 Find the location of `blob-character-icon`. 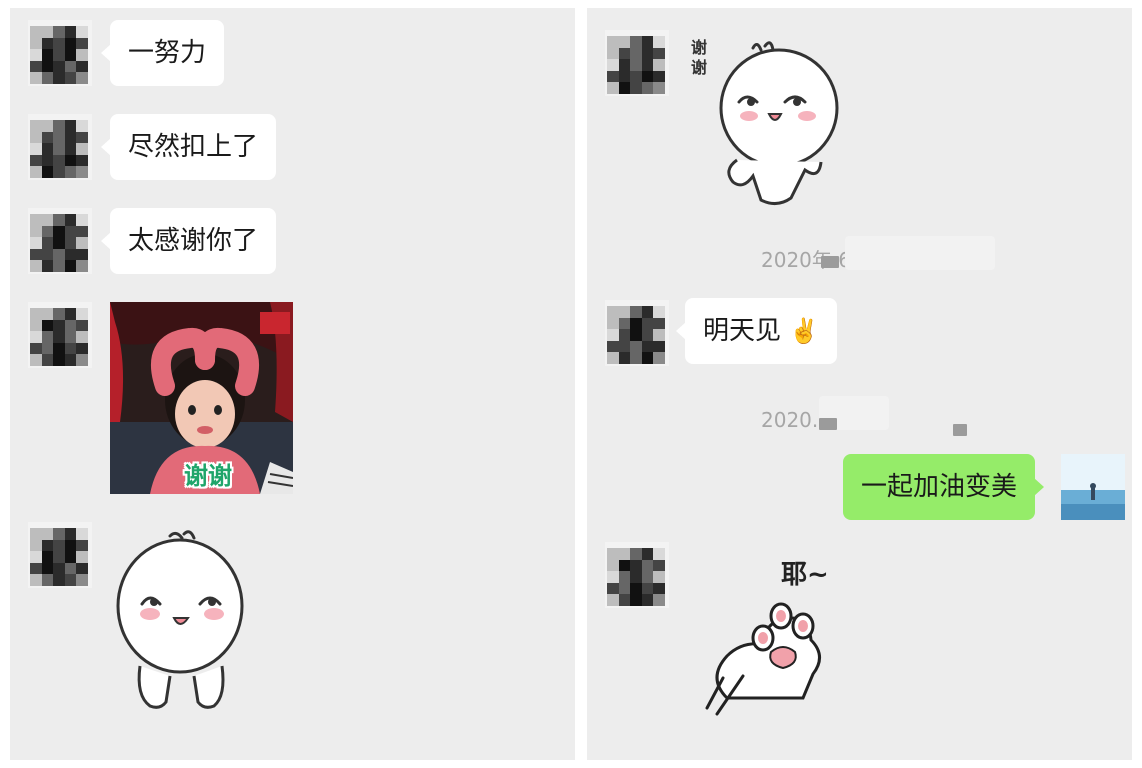

blob-character-icon is located at coordinates (779, 123).